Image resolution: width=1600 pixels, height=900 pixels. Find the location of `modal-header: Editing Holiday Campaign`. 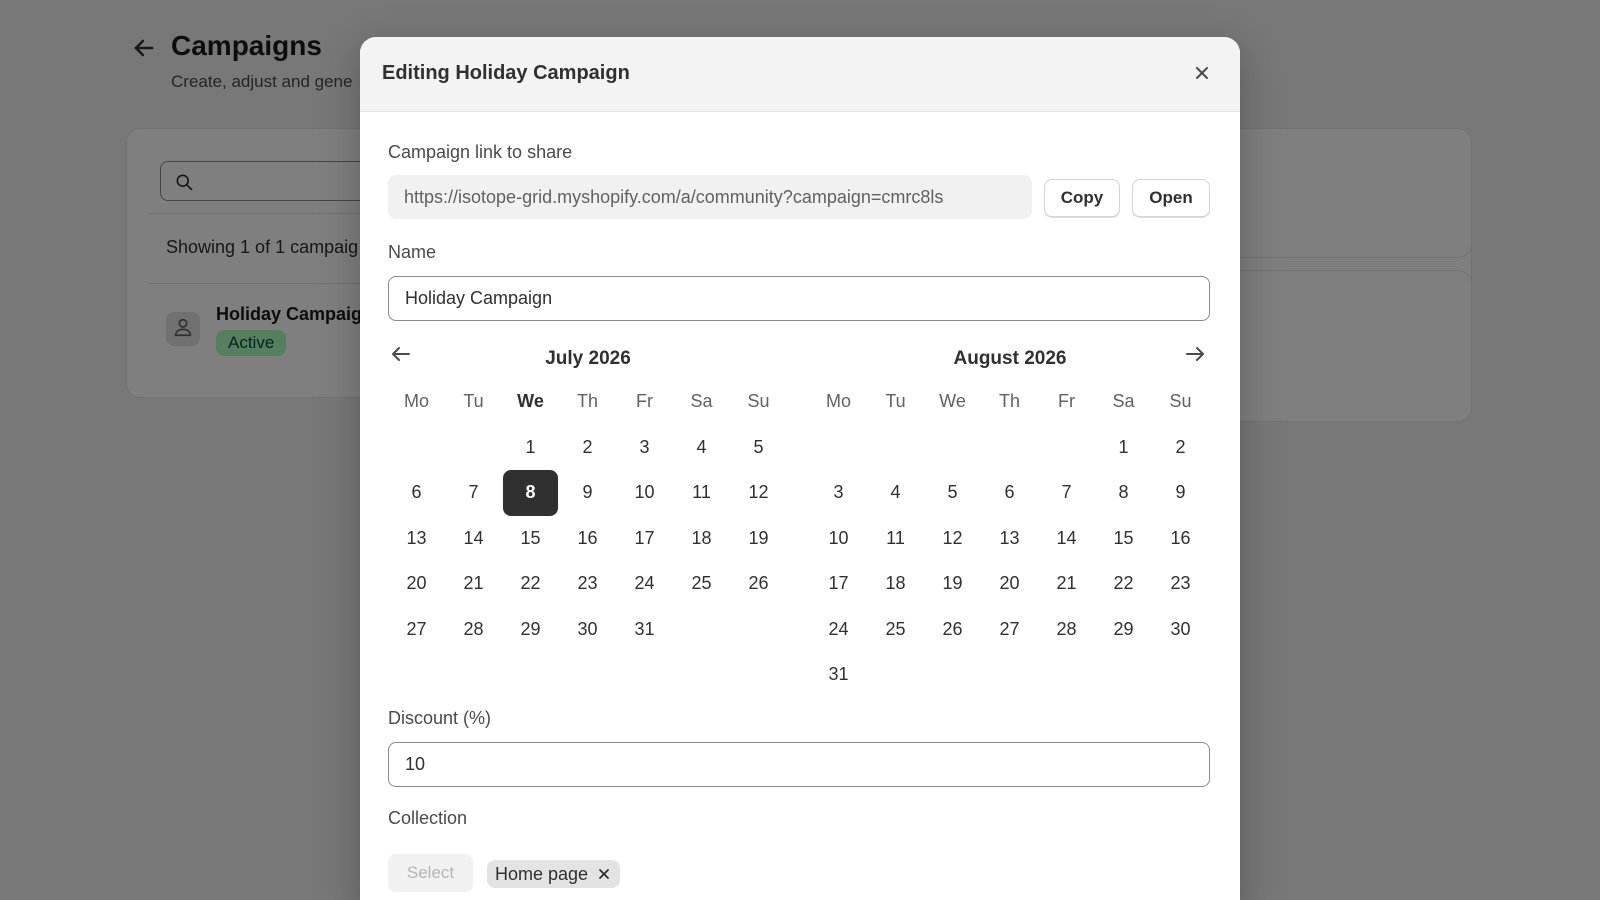

modal-header: Editing Holiday Campaign is located at coordinates (800, 74).